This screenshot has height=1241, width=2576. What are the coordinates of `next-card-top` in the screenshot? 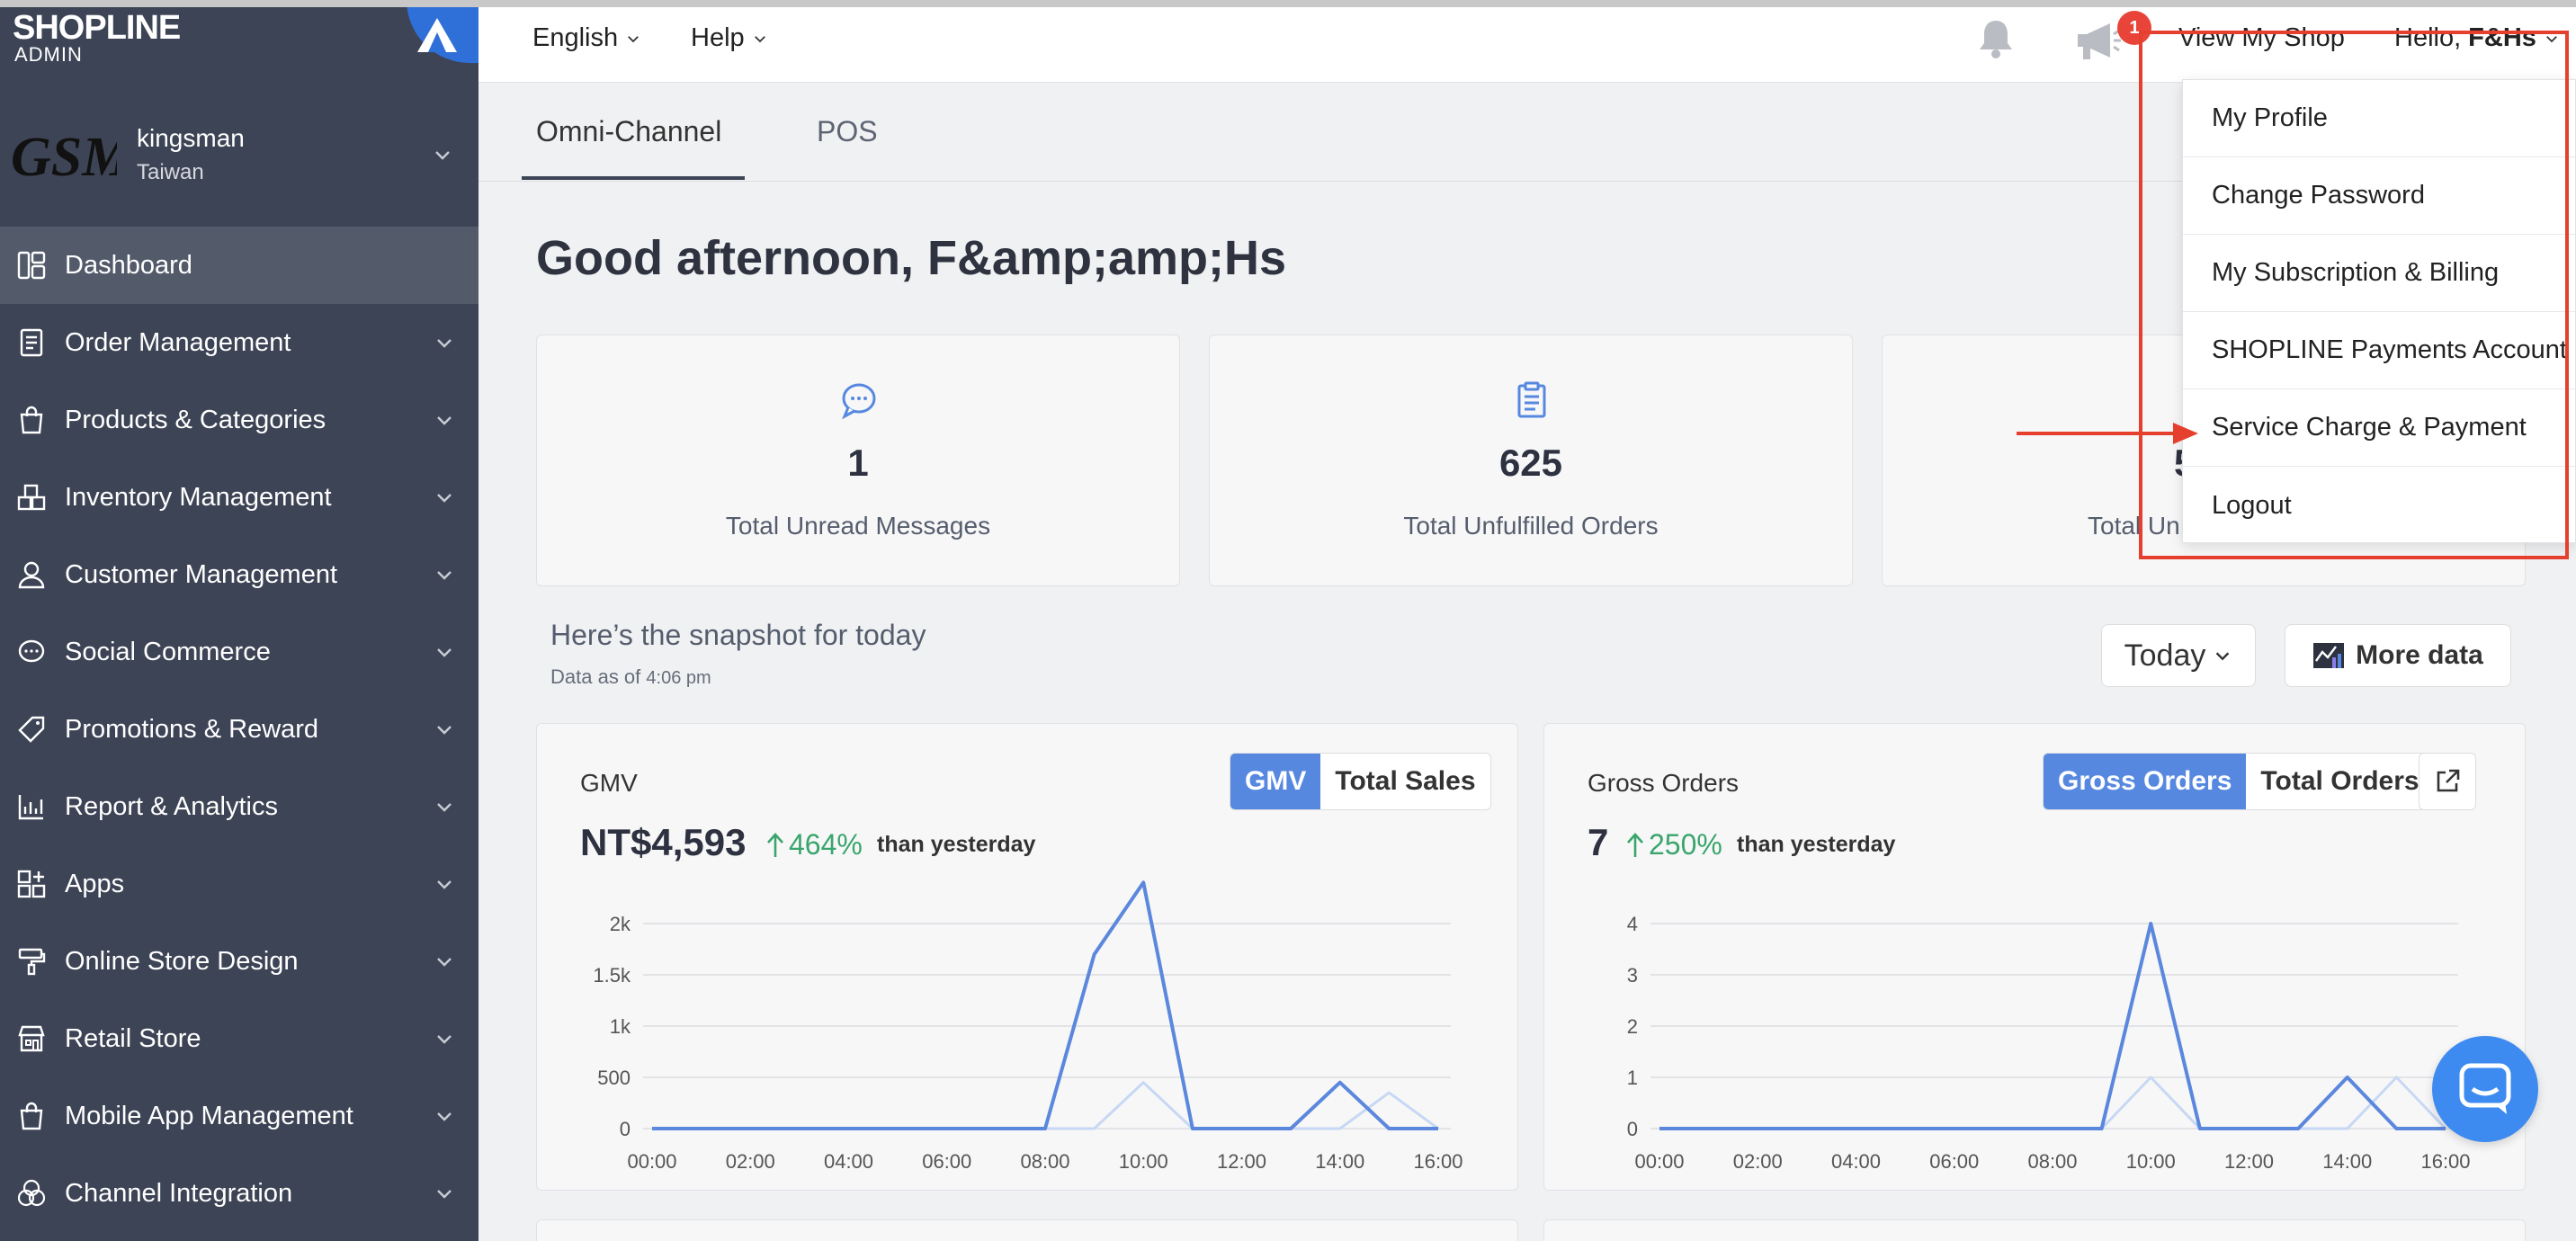 It's located at (2035, 1230).